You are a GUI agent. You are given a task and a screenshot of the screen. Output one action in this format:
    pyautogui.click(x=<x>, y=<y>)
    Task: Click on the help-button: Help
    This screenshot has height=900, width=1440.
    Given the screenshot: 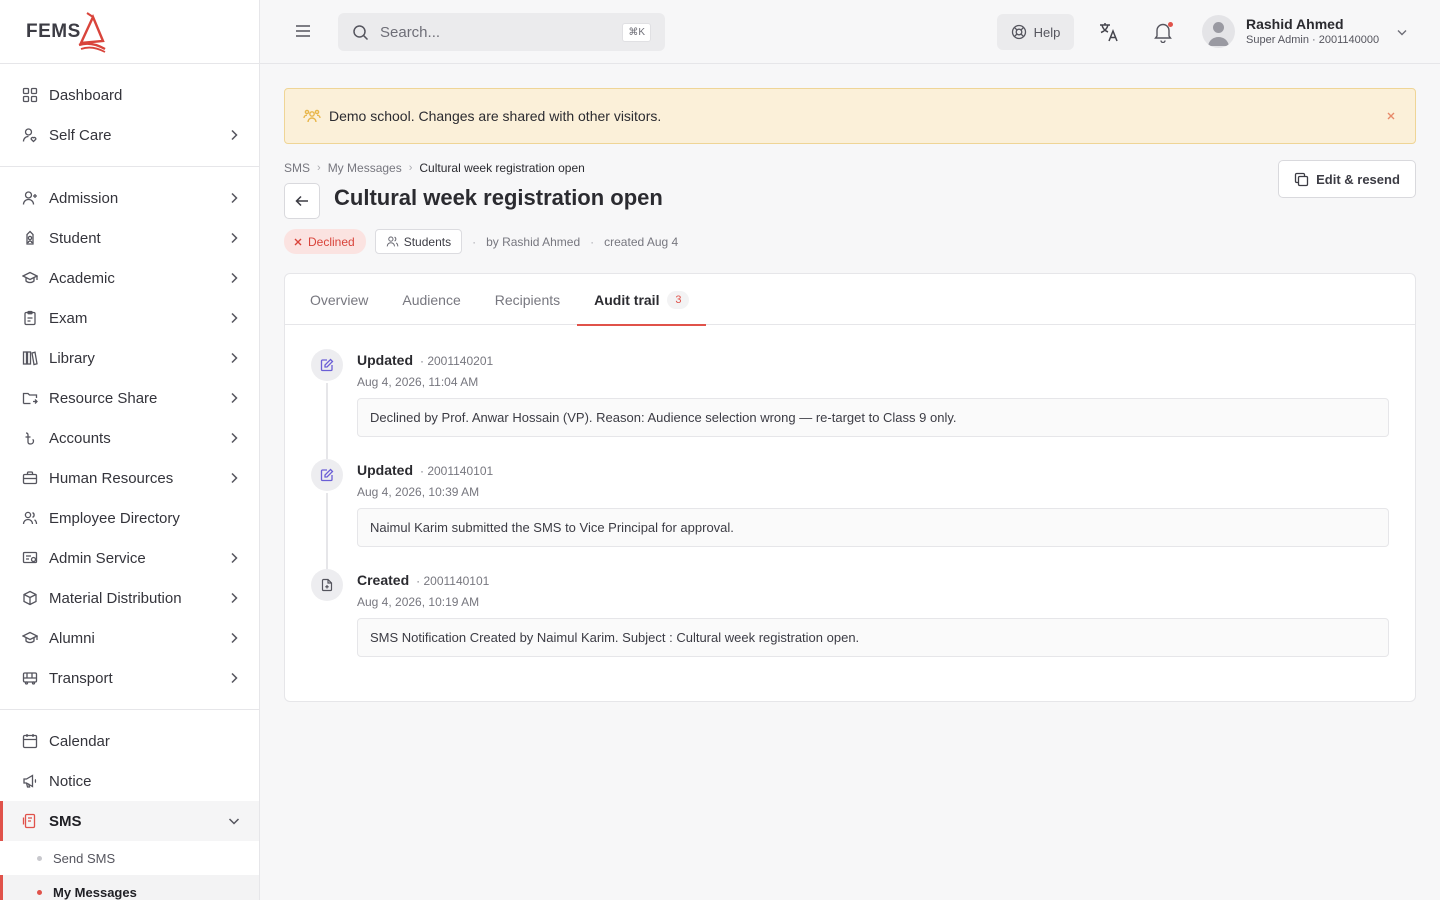 What is the action you would take?
    pyautogui.click(x=1035, y=32)
    